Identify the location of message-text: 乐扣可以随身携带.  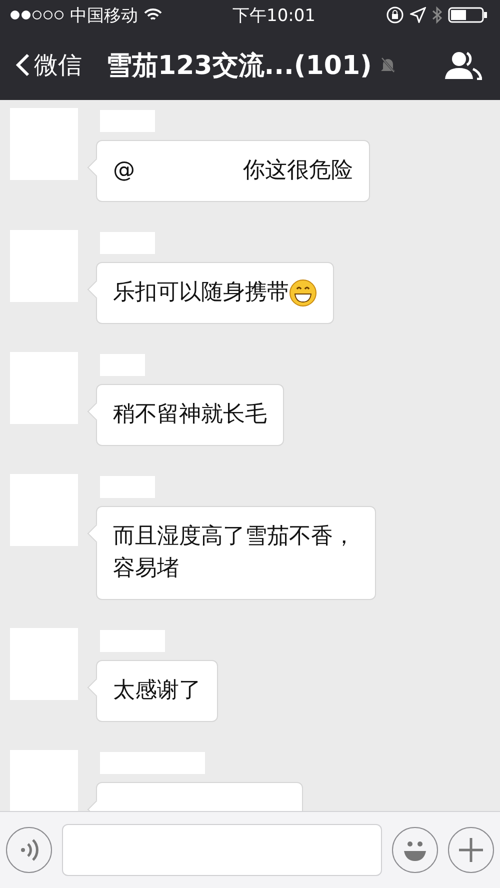
(201, 293).